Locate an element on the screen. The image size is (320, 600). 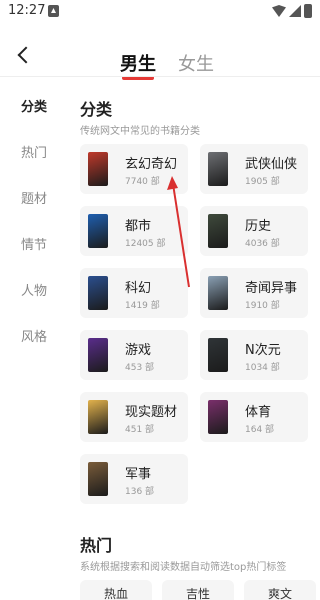
category-name: 体育 is located at coordinates (258, 412).